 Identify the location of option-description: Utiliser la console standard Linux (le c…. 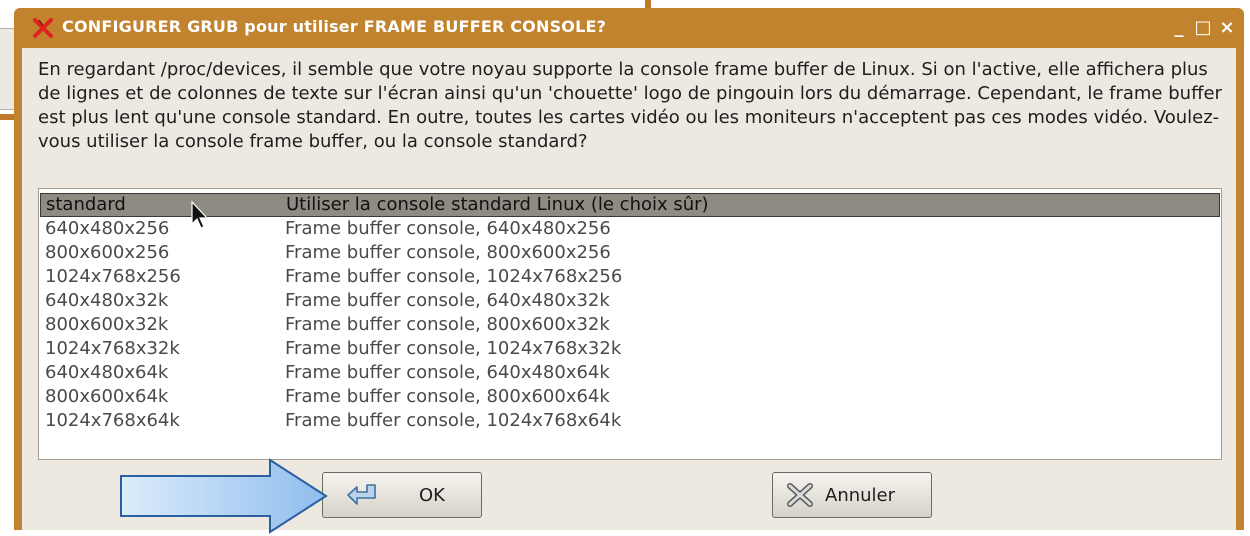
(497, 204).